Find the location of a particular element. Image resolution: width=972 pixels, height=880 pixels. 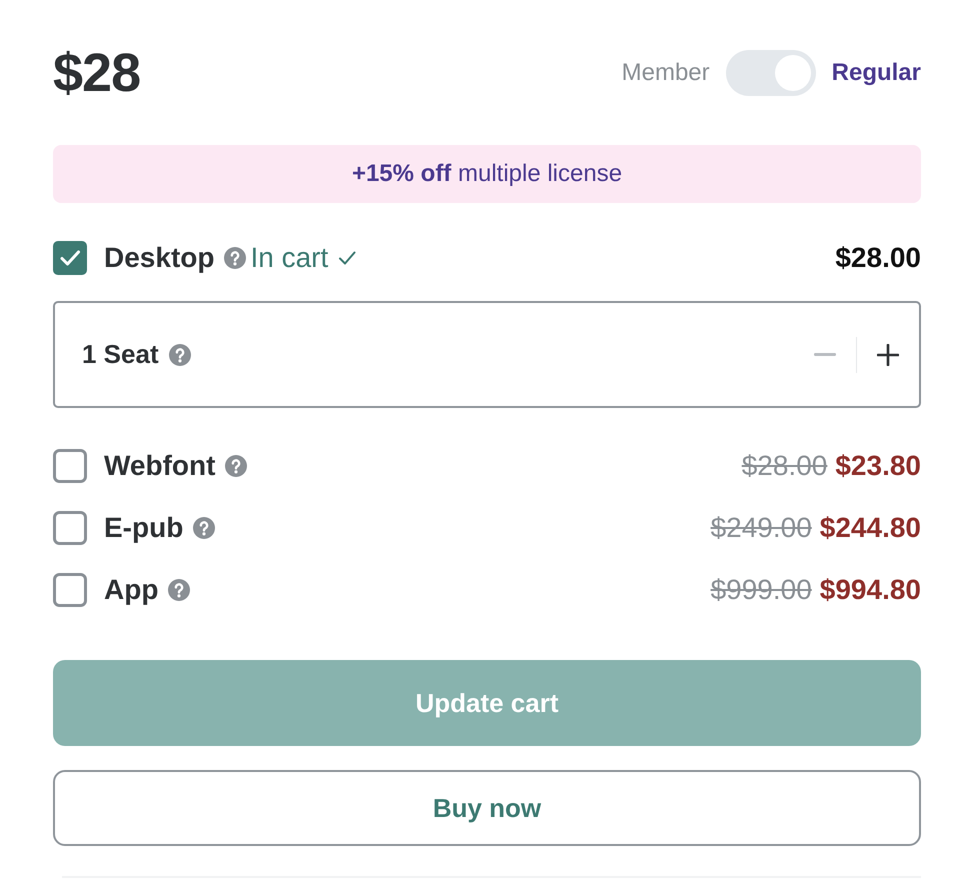

buy-button: Buy now is located at coordinates (487, 808).